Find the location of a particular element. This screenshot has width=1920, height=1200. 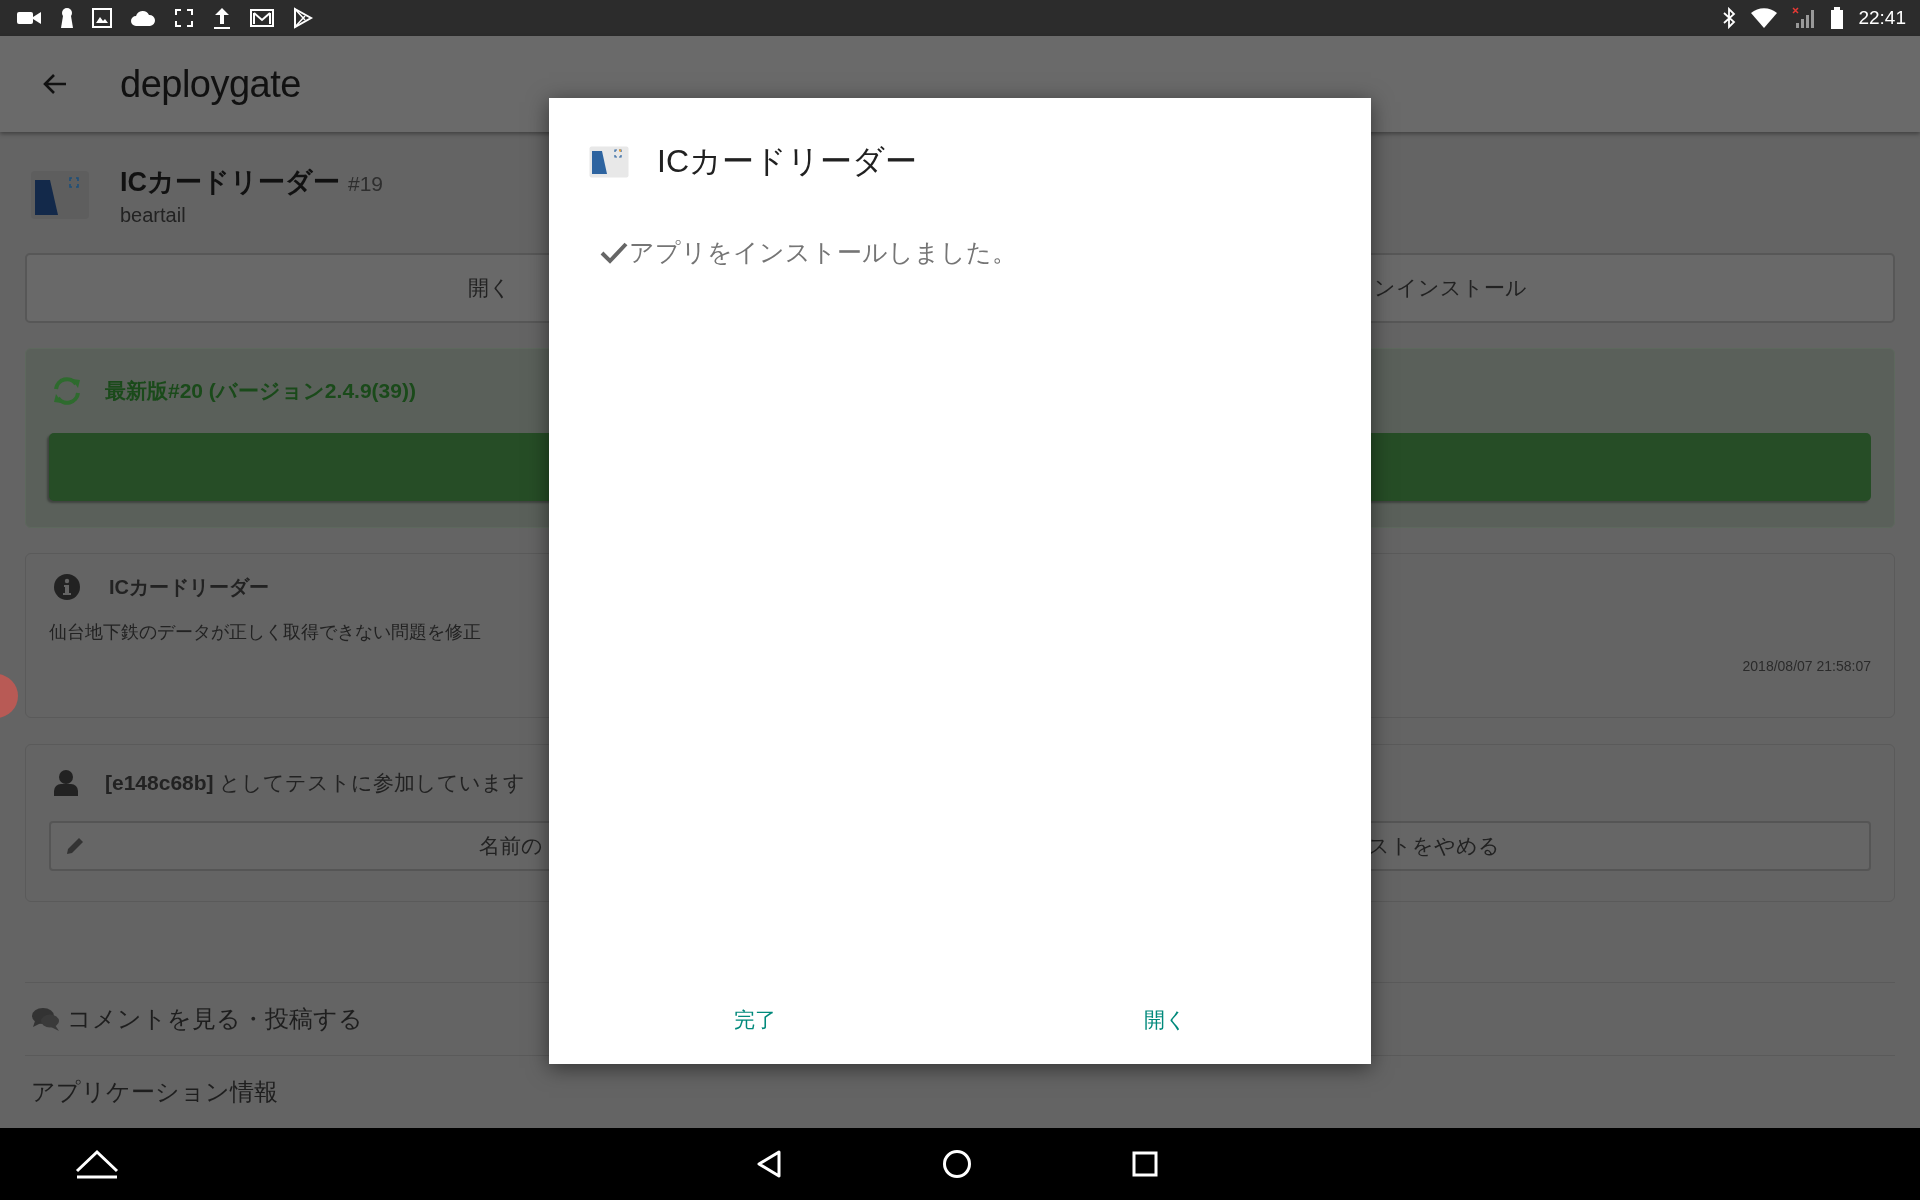

video-camera-icon is located at coordinates (29, 18).